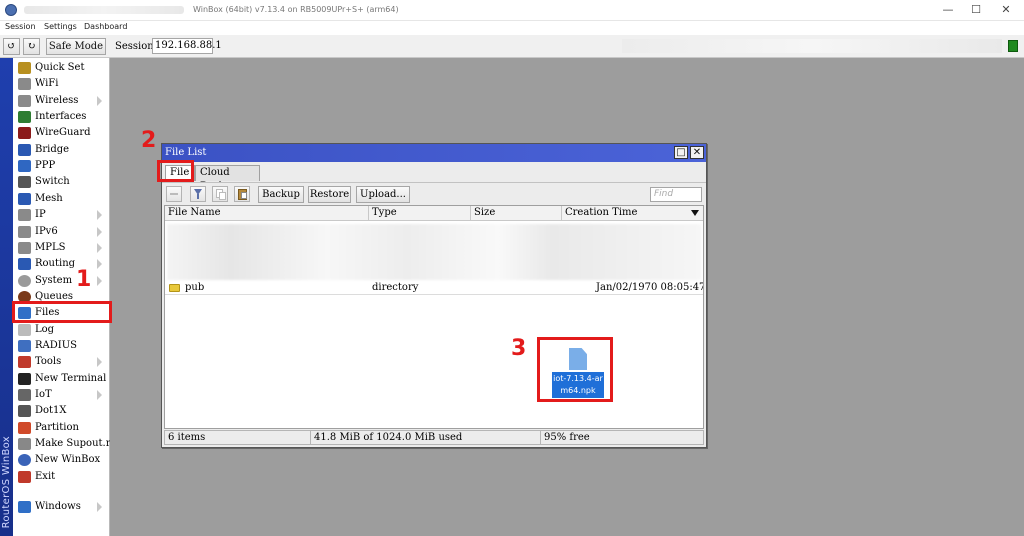  Describe the element at coordinates (198, 194) in the screenshot. I see `filter-icon` at that location.